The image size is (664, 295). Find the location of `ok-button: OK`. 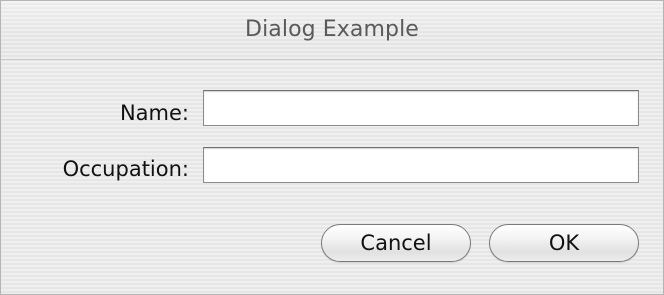

ok-button: OK is located at coordinates (564, 243).